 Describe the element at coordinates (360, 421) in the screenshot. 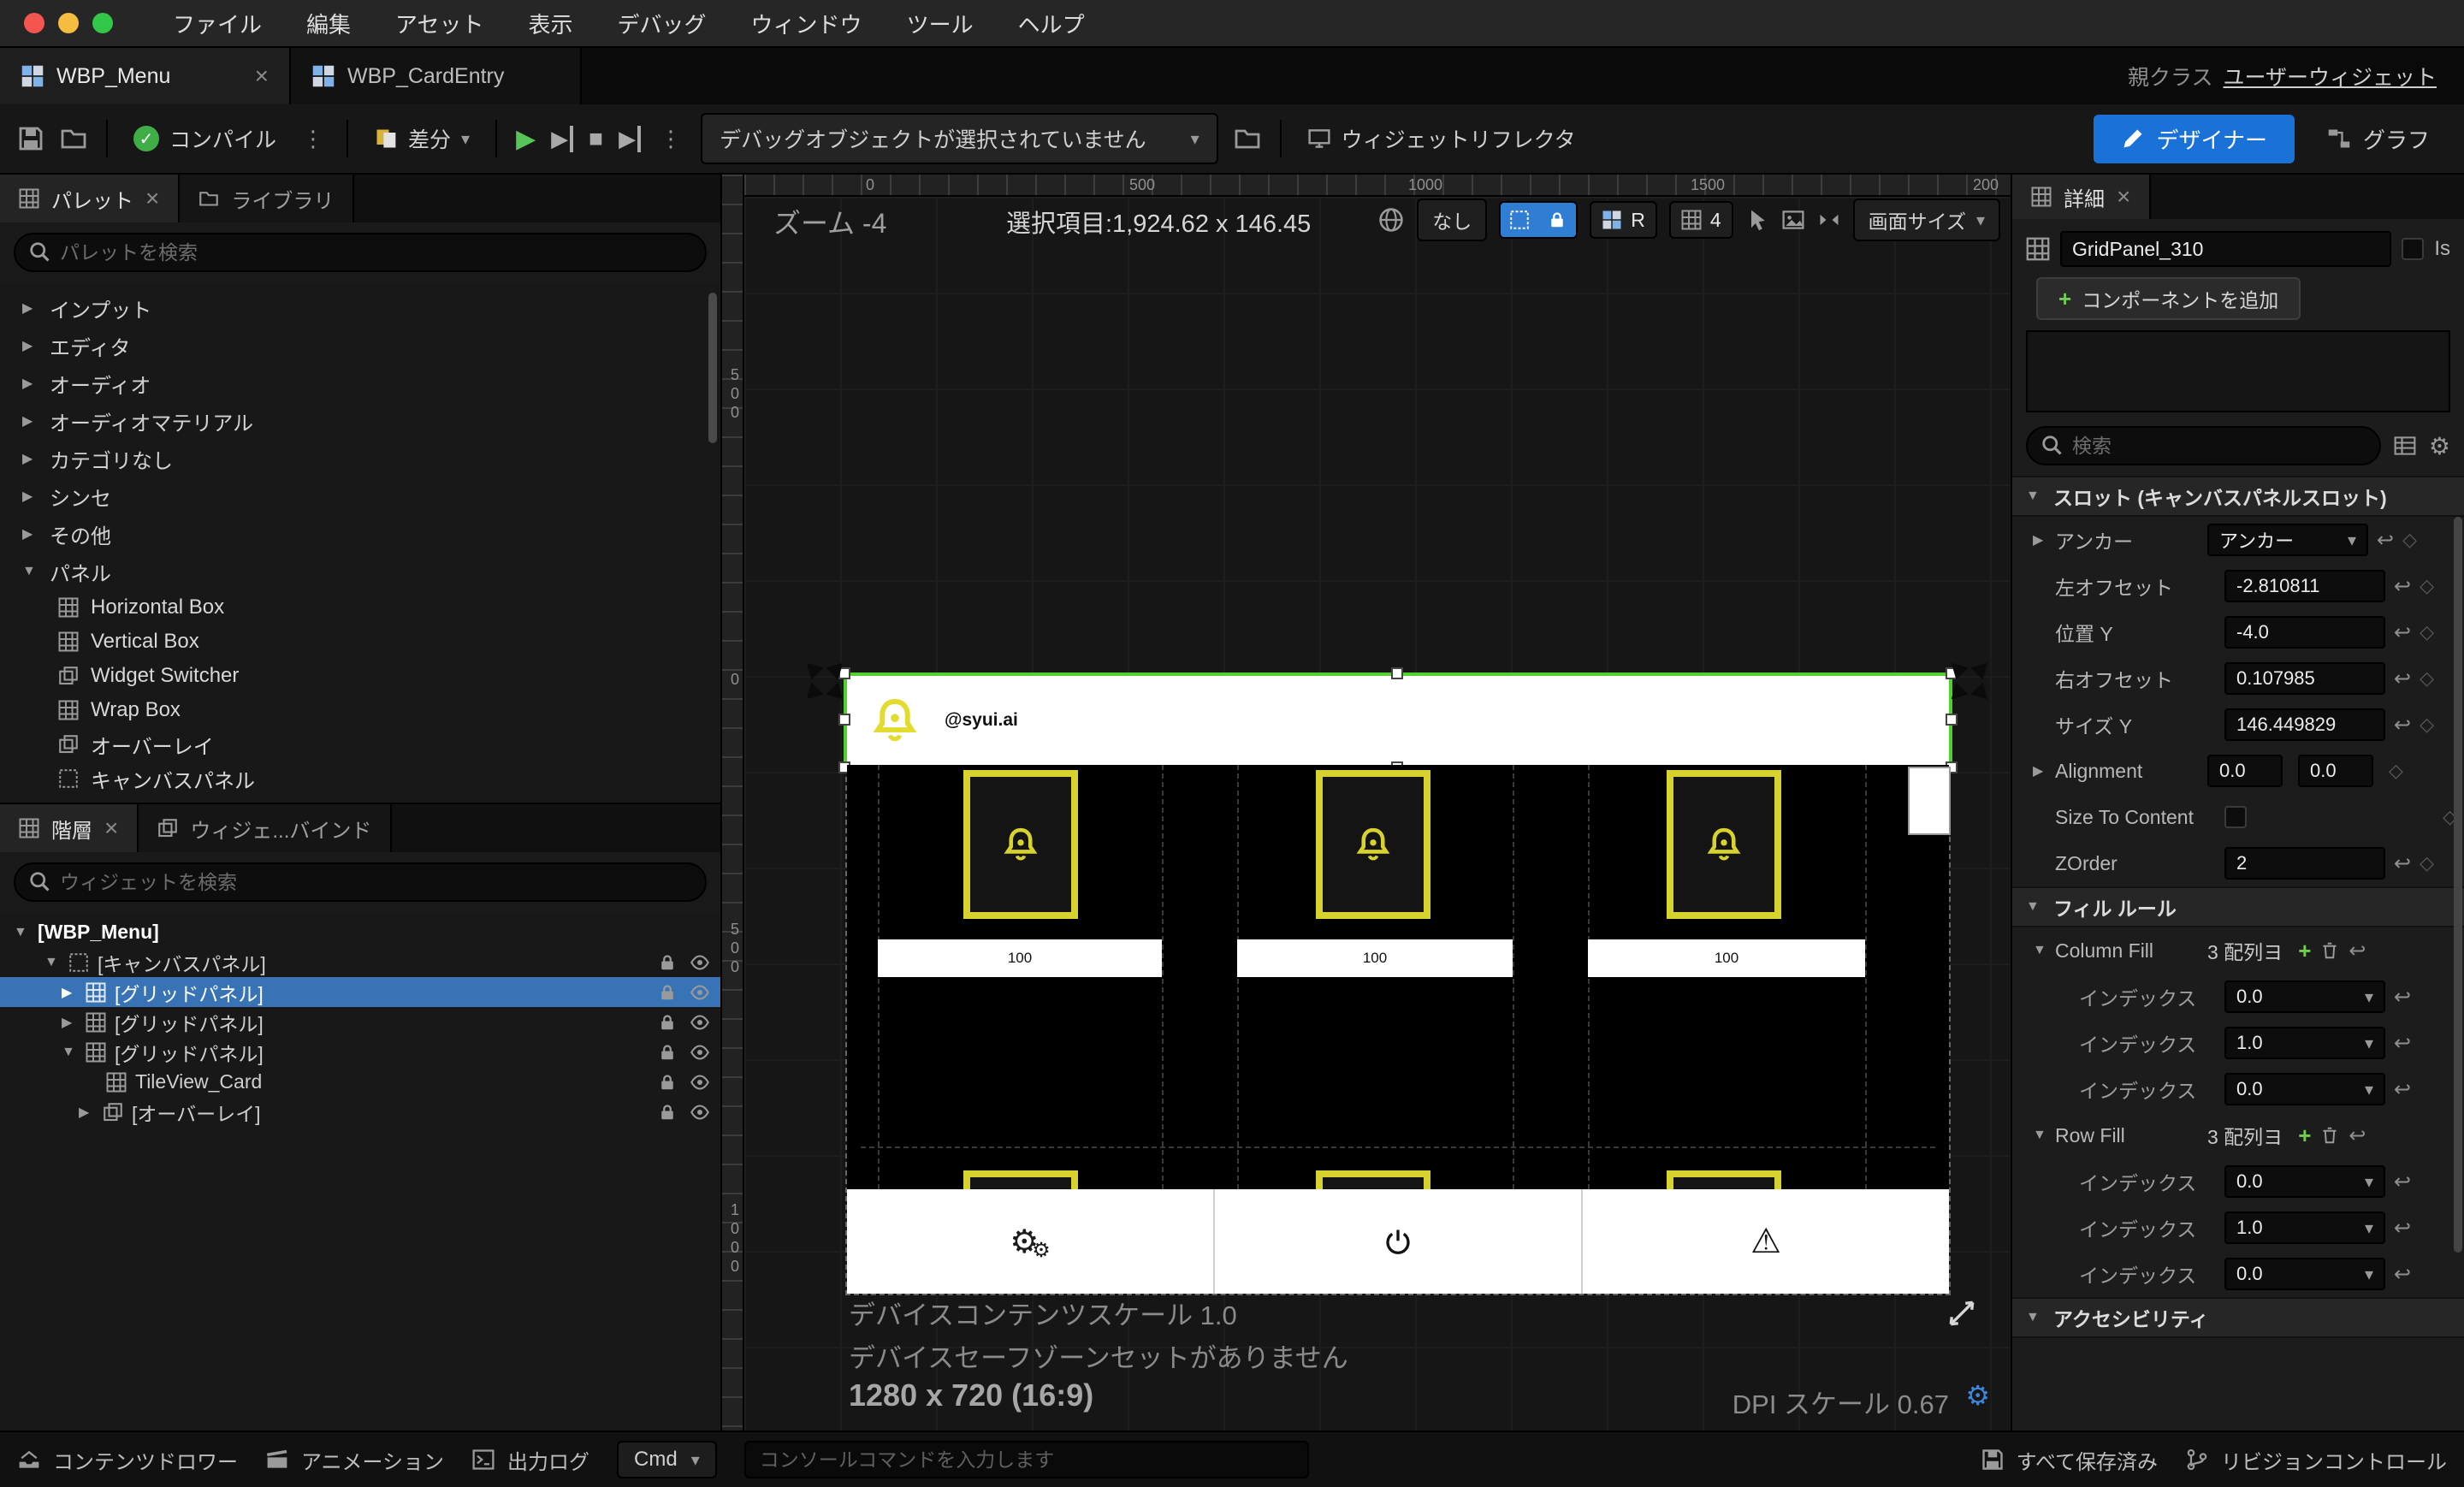

I see `palette-category-audio-material: ▶ オーディオマテリアル` at that location.